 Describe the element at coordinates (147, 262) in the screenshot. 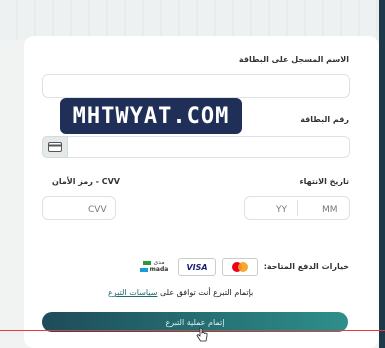

I see `mada-green-bar` at that location.